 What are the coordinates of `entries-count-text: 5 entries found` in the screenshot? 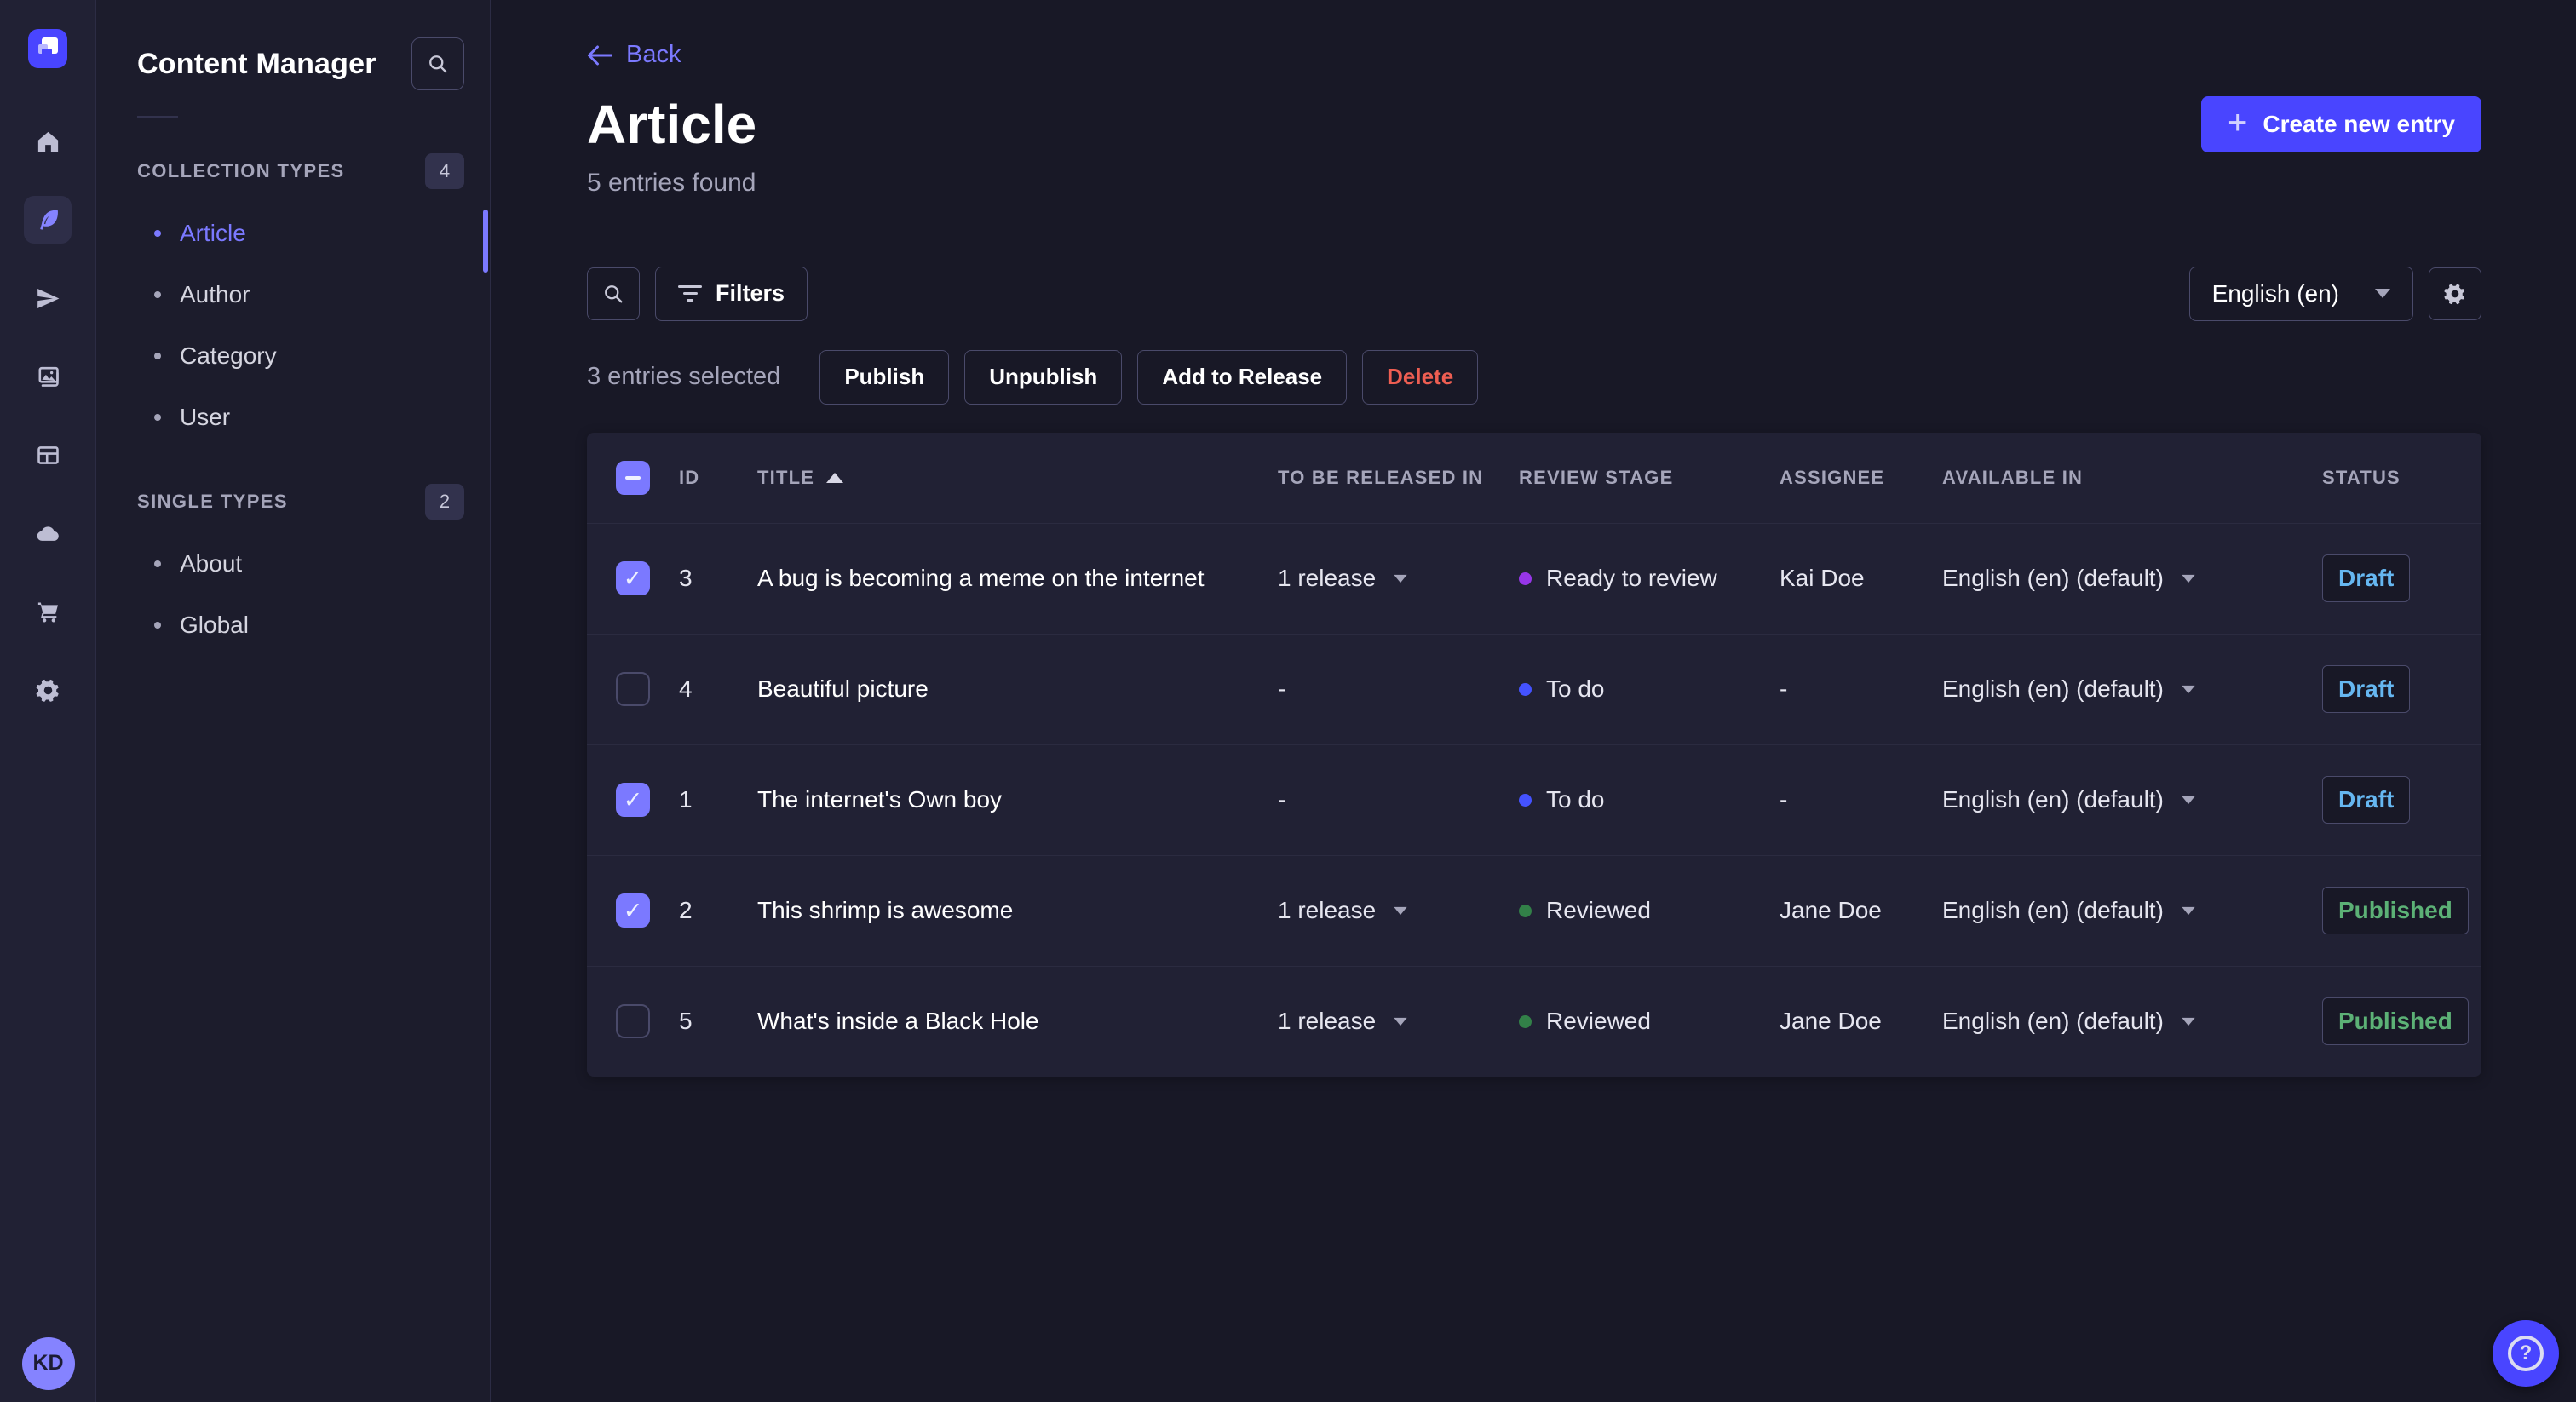 It's located at (672, 182).